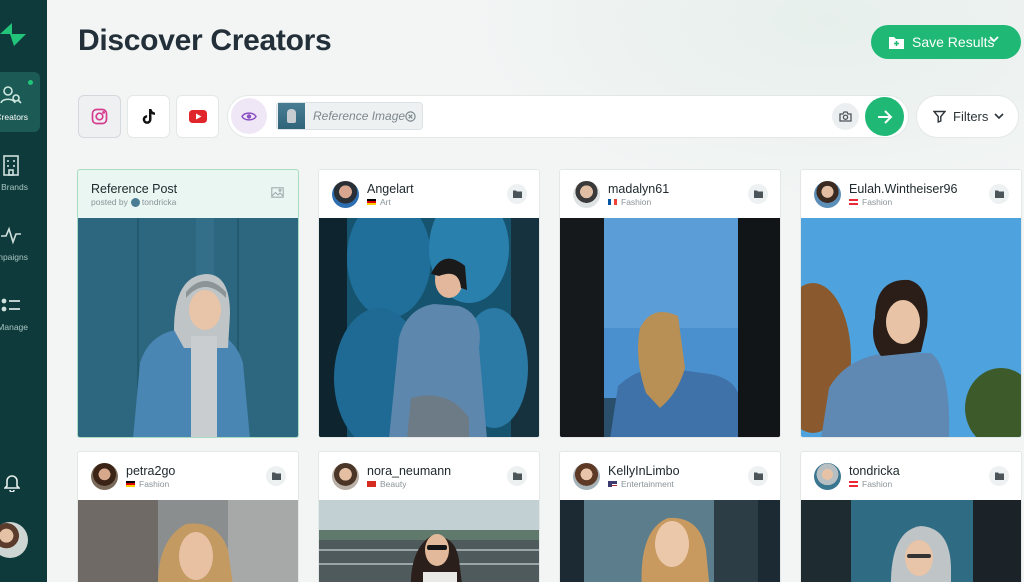 This screenshot has height=582, width=1024. I want to click on sidebar-item-campaigns: Campaigns, so click(20, 242).